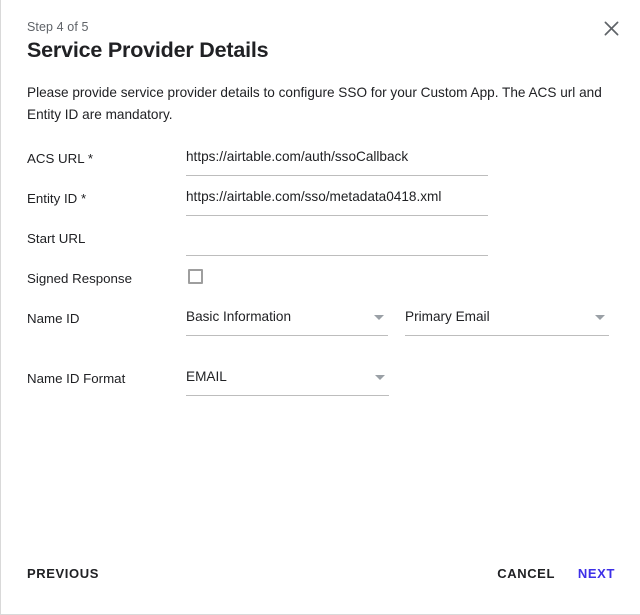  I want to click on form-row-start-url: Start URL, so click(320, 240).